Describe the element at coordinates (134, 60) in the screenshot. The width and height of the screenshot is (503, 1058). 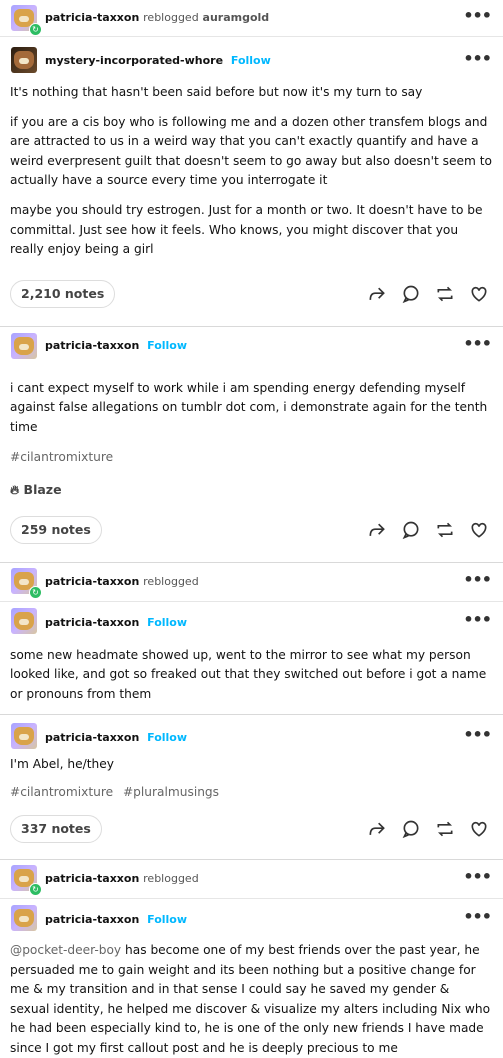
I see `username: mystery-incorporated-whore` at that location.